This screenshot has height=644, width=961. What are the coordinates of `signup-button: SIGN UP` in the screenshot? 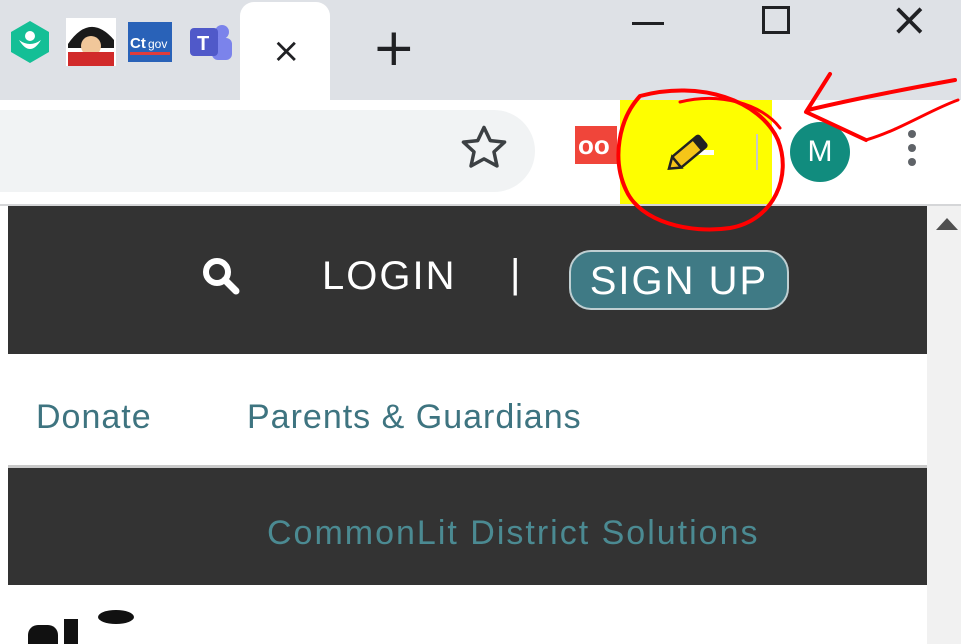 It's located at (679, 280).